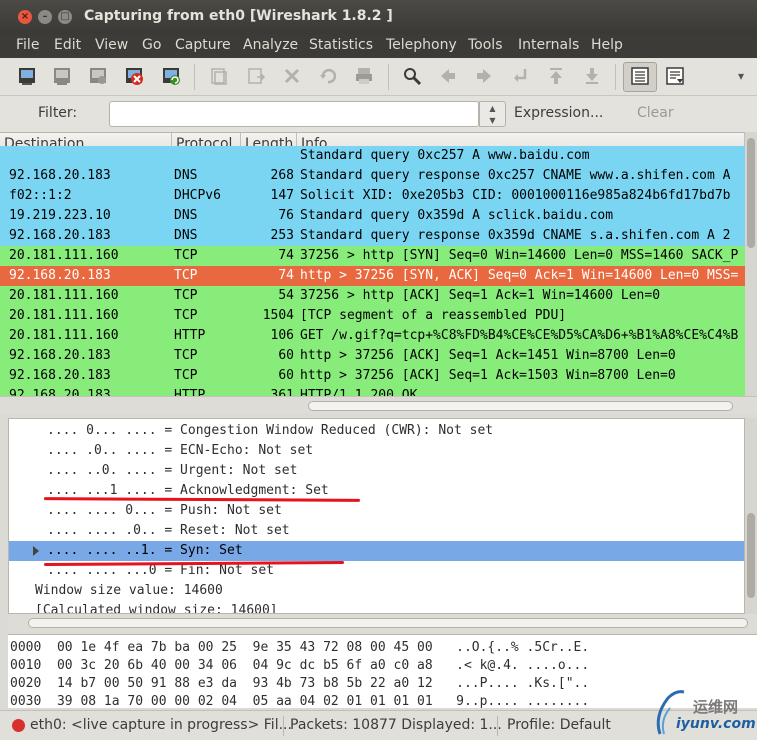 This screenshot has height=740, width=757. I want to click on window-title: Capturing from eth0 [Wireshark 1.8.2 ], so click(238, 16).